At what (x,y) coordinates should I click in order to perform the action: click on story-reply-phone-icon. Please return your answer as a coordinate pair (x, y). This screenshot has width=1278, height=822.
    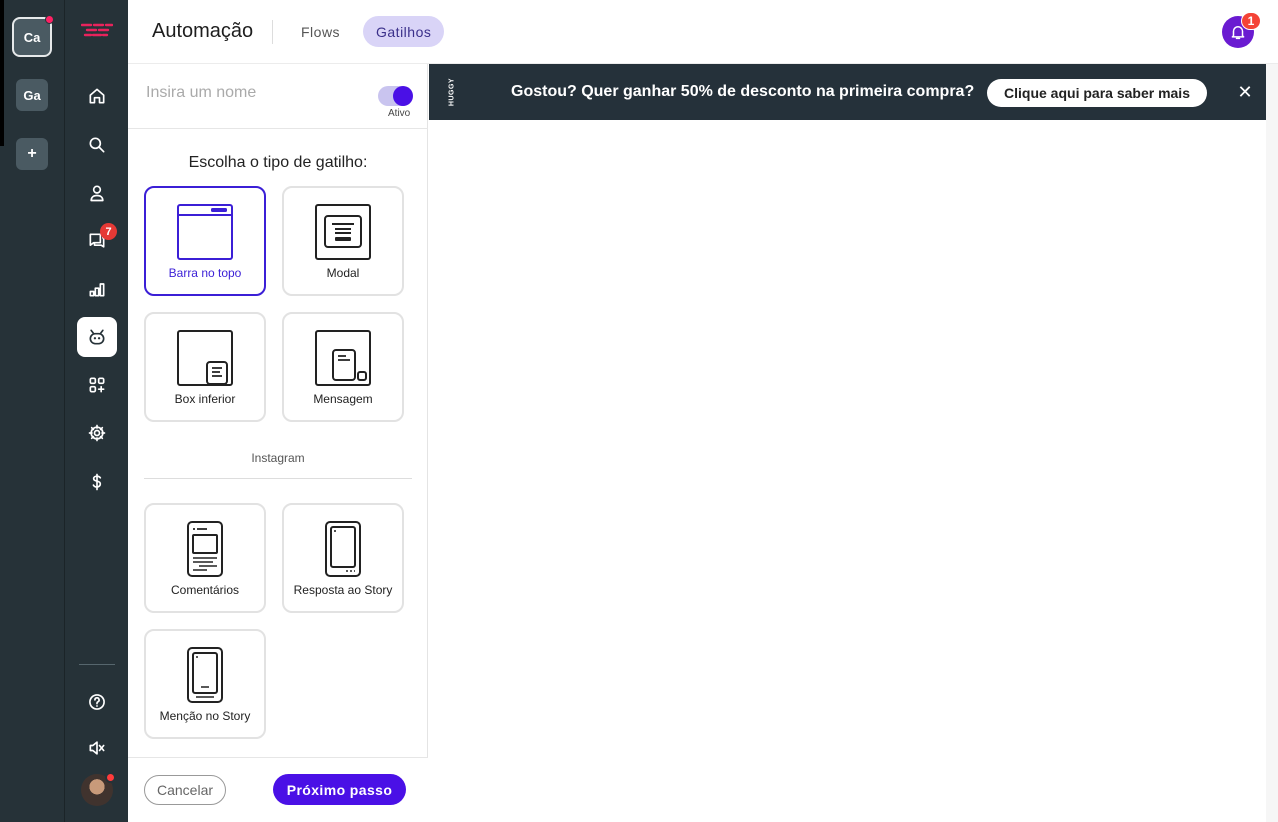
    Looking at the image, I should click on (343, 549).